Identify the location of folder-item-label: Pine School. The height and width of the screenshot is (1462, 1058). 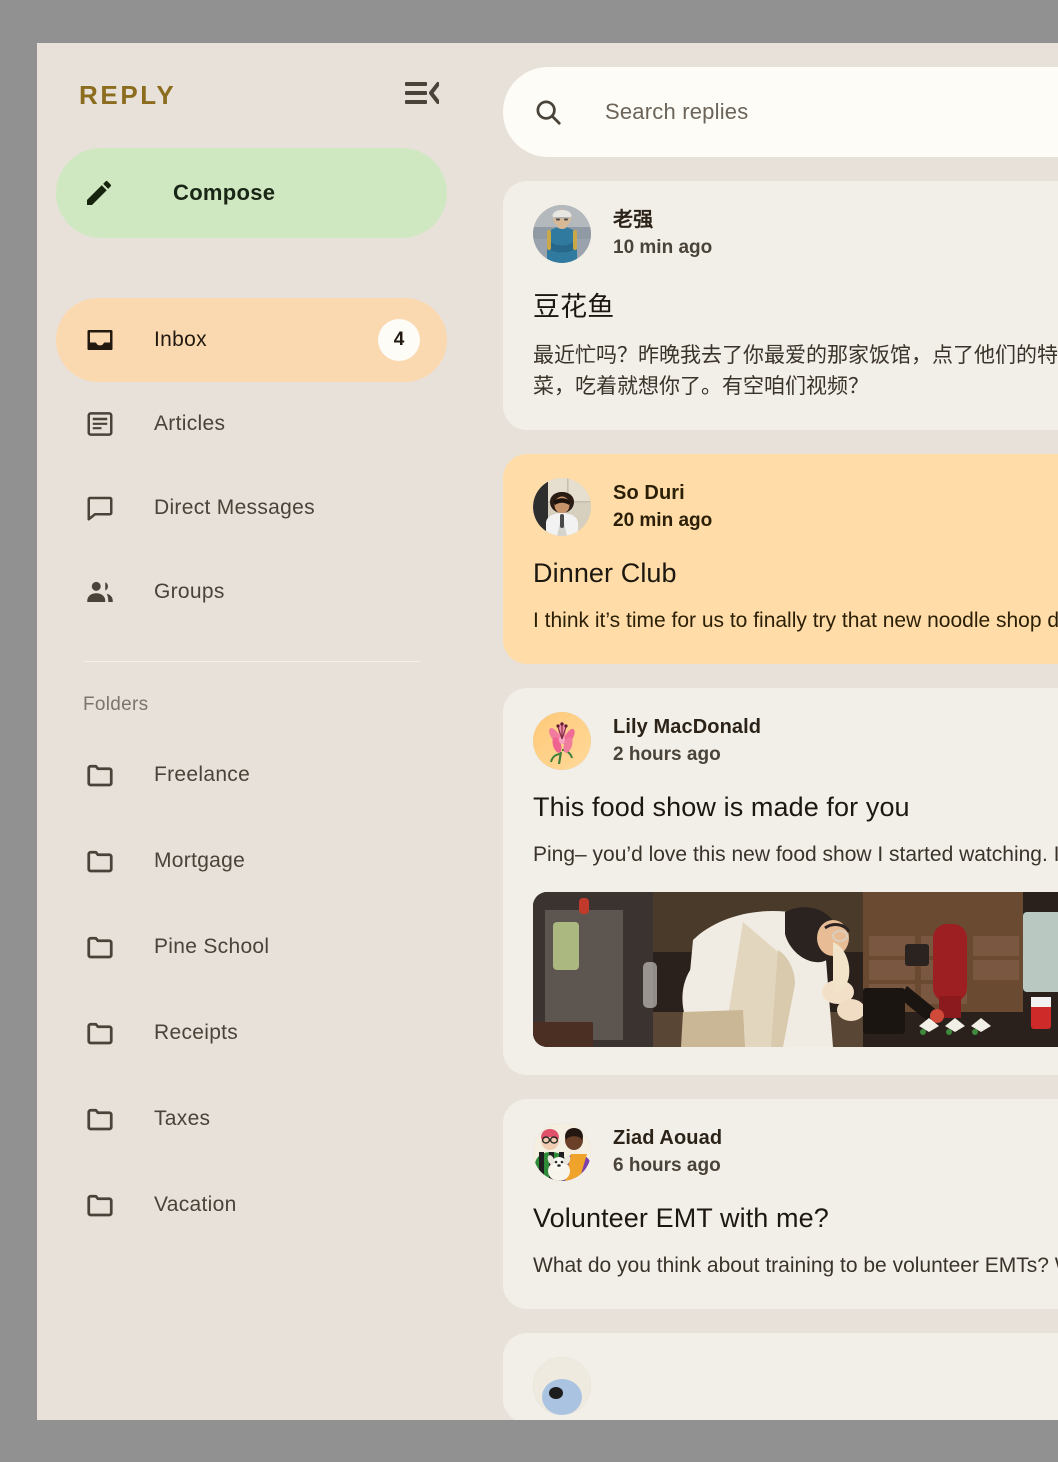
(212, 946).